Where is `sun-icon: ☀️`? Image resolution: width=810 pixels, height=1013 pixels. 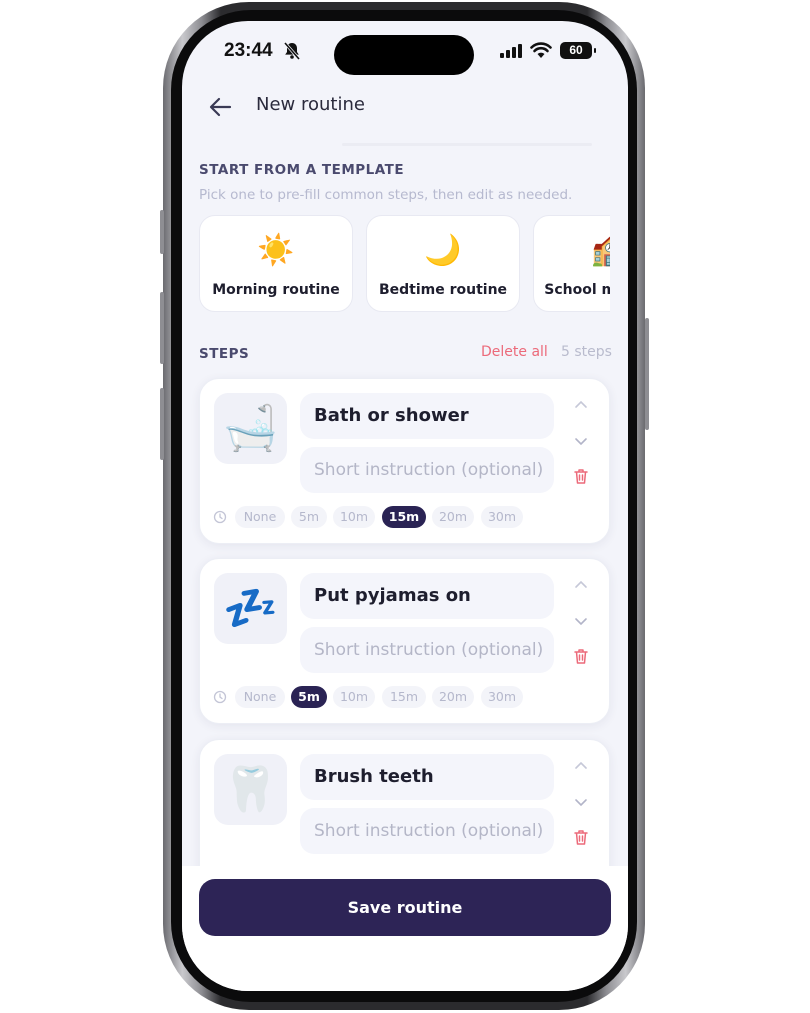
sun-icon: ☀️ is located at coordinates (276, 250).